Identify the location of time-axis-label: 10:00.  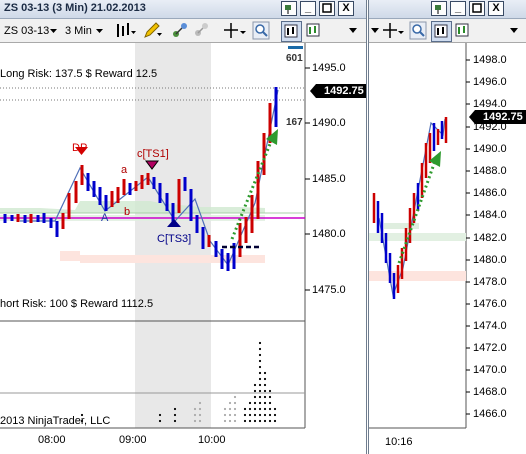
(212, 440).